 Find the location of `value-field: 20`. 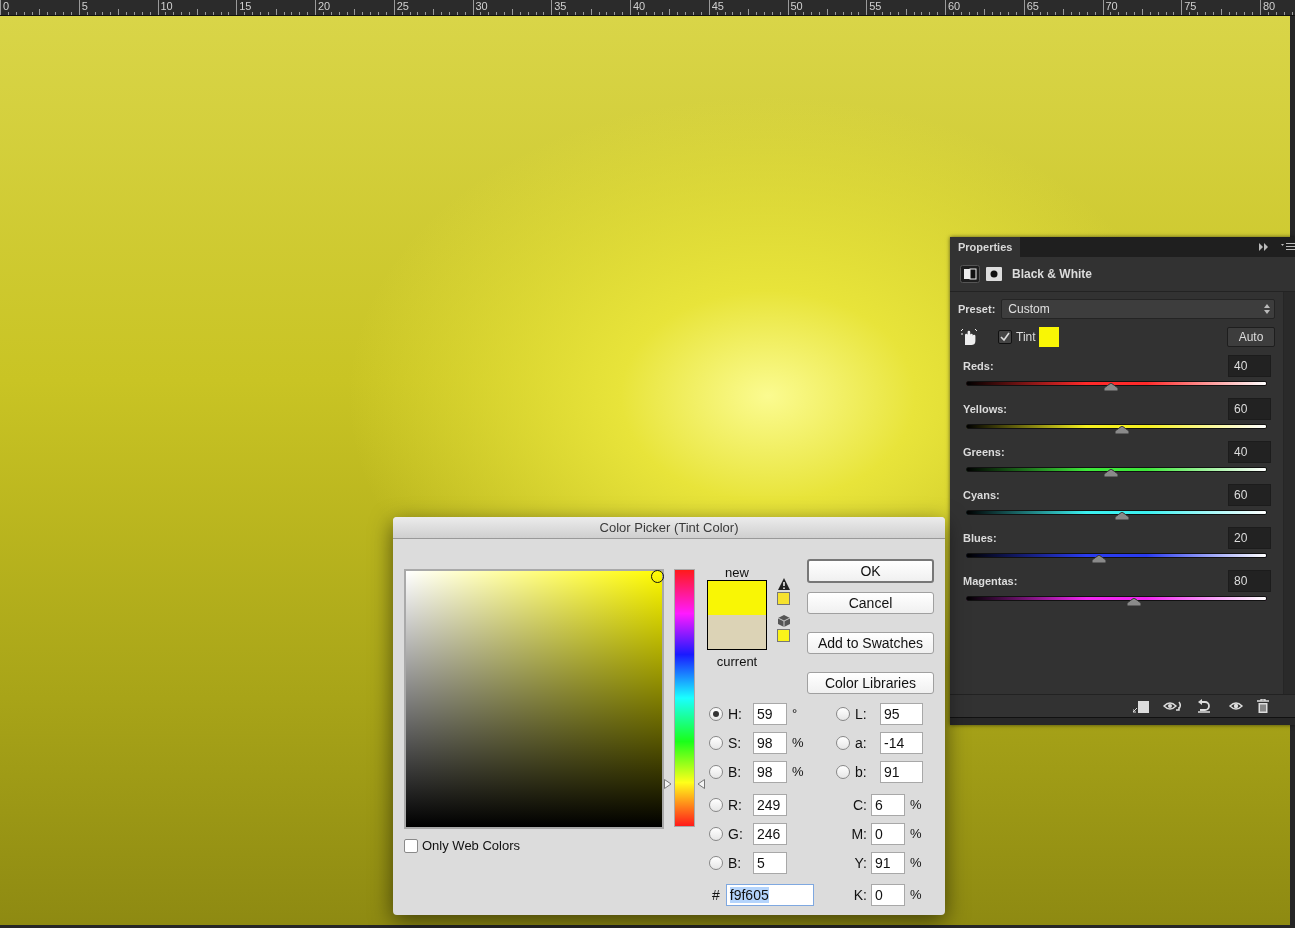

value-field: 20 is located at coordinates (1249, 538).